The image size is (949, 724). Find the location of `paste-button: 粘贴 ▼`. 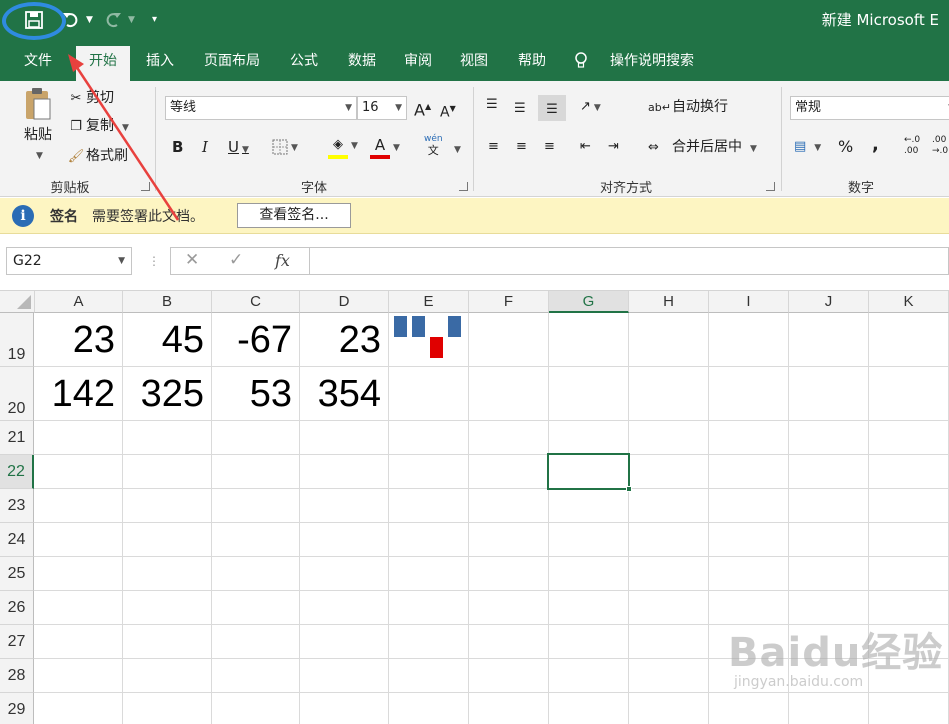

paste-button: 粘贴 ▼ is located at coordinates (38, 127).